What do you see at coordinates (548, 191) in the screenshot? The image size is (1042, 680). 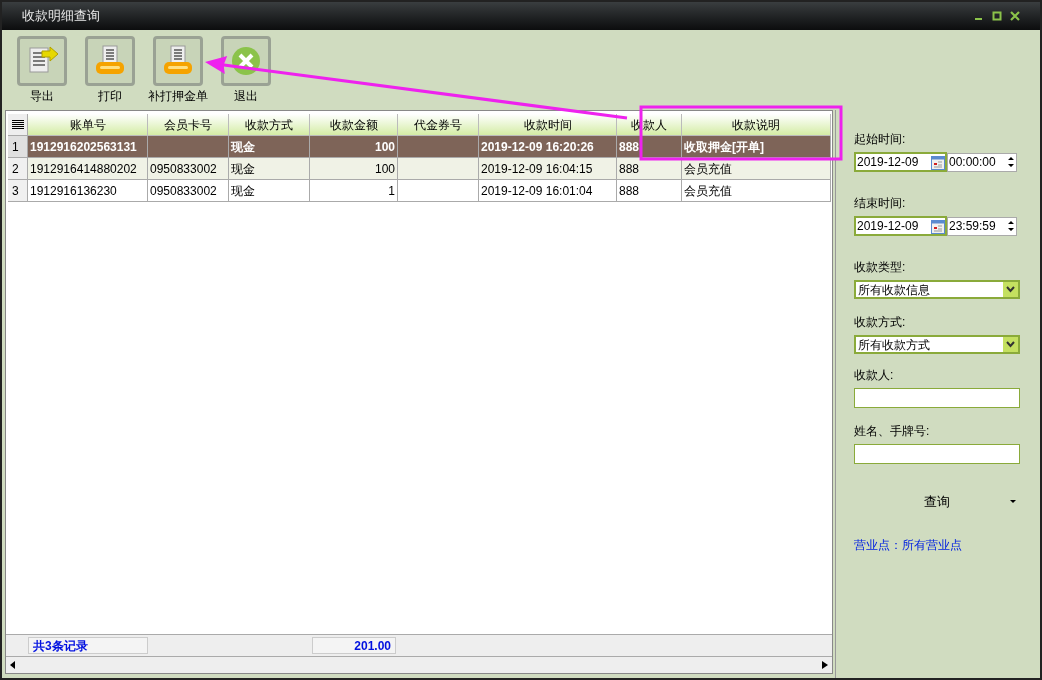 I see `table-cell: 2019-12-09 16:01:04` at bounding box center [548, 191].